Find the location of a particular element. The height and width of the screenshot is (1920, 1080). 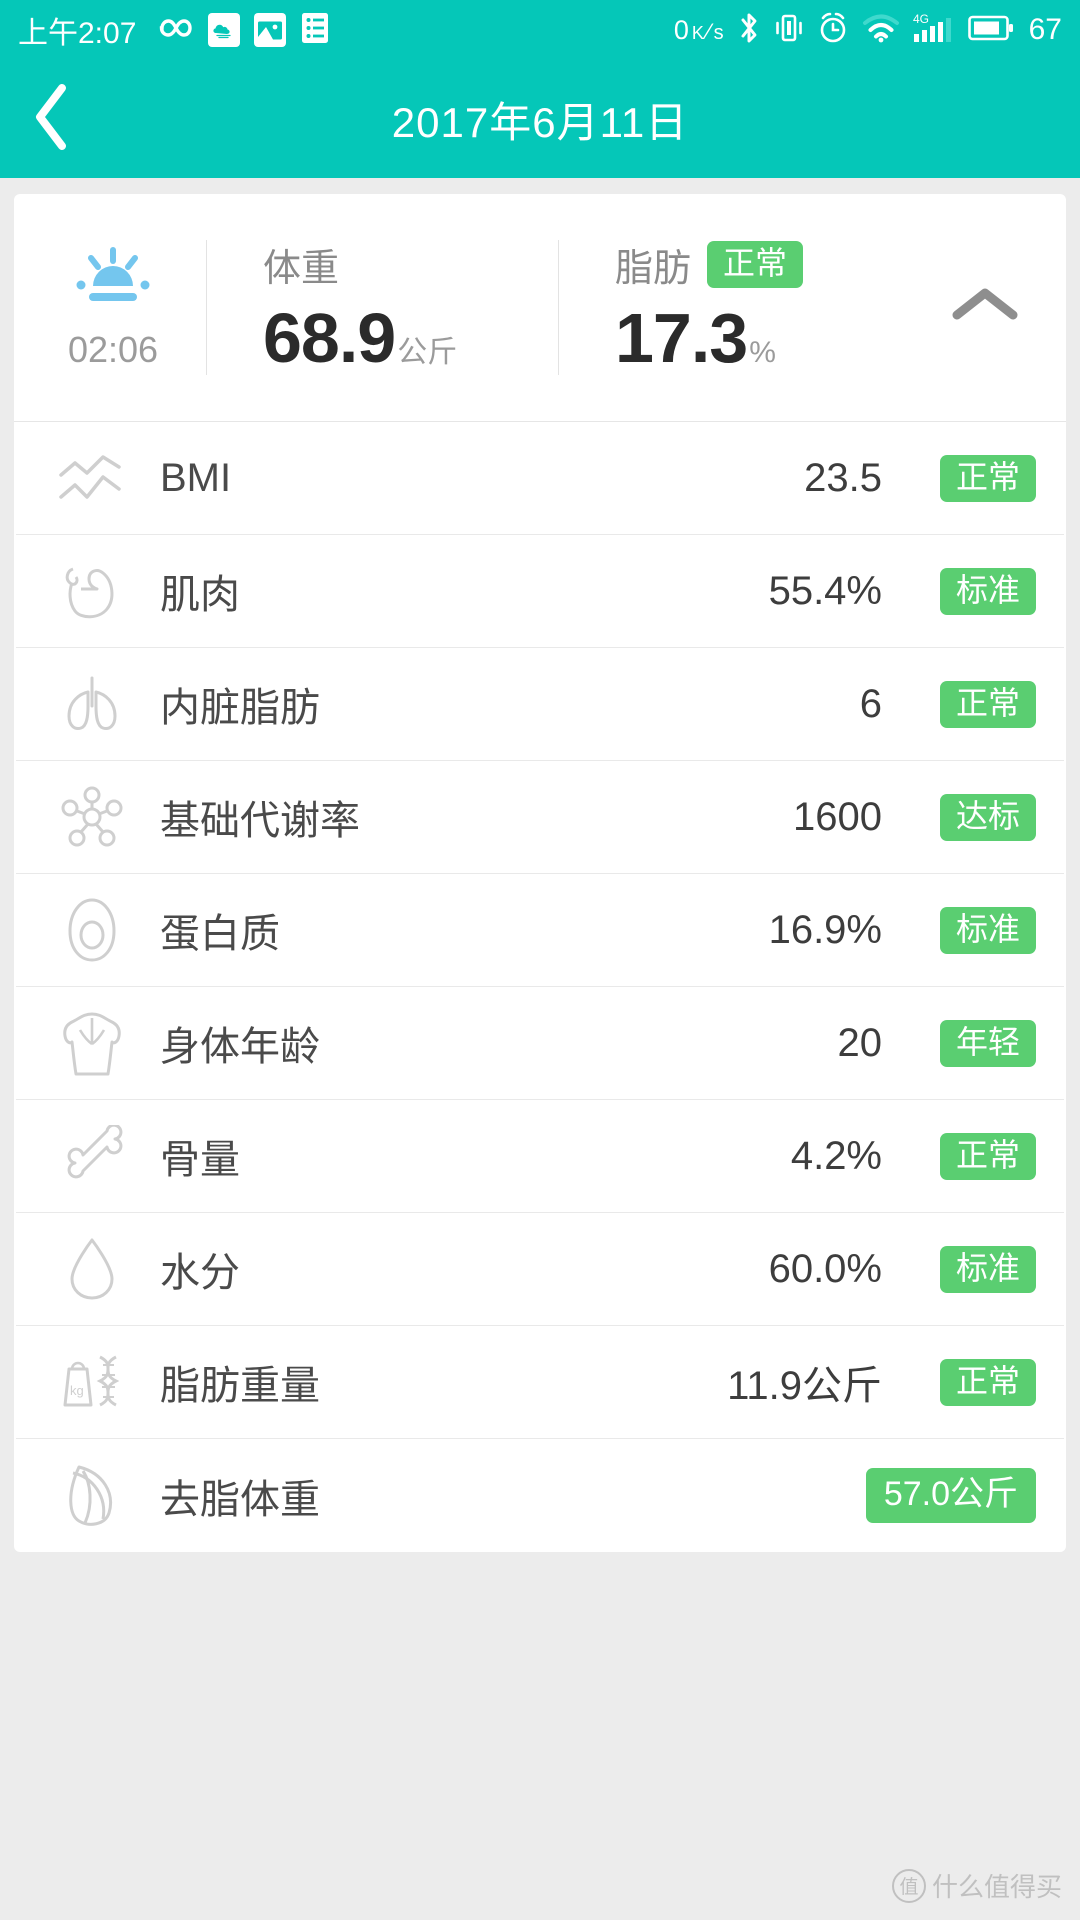

status-badge: 57.0公斤 is located at coordinates (950, 1495).